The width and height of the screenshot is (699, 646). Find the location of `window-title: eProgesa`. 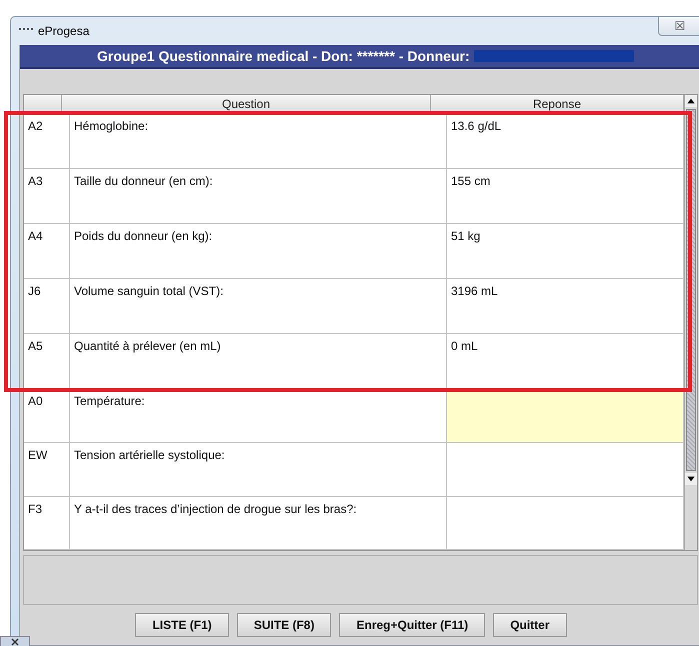

window-title: eProgesa is located at coordinates (64, 31).